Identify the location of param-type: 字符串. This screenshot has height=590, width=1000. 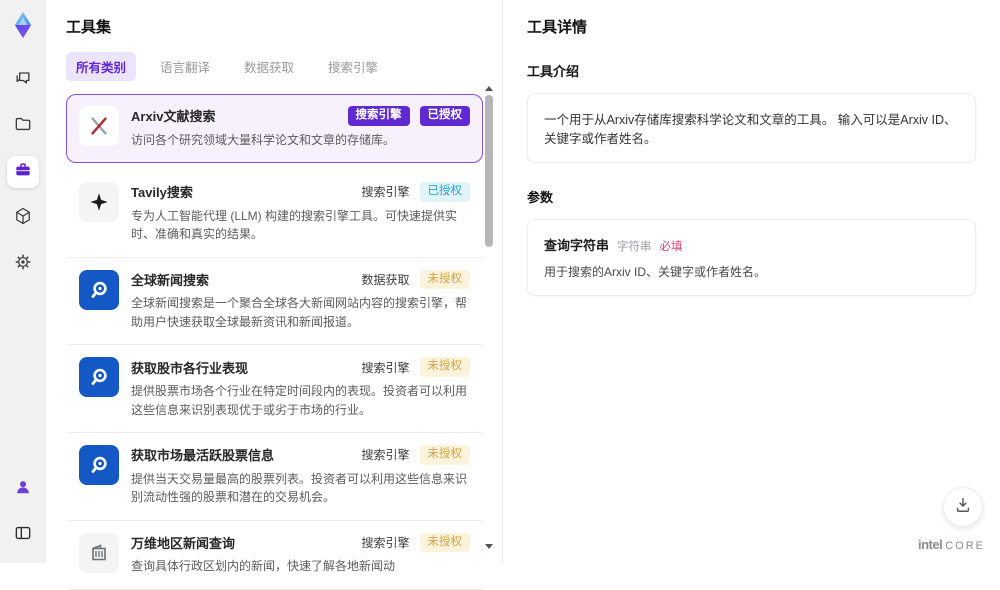
(634, 247).